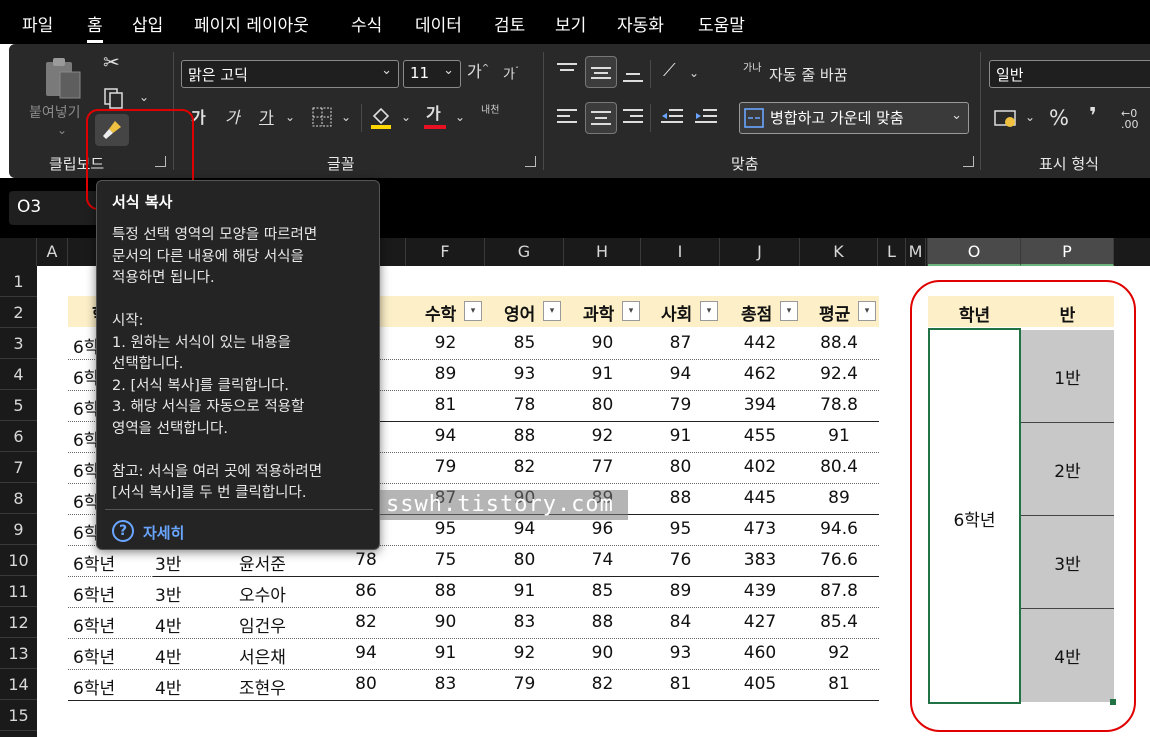 The image size is (1150, 737). I want to click on cell-math: 75, so click(445, 560).